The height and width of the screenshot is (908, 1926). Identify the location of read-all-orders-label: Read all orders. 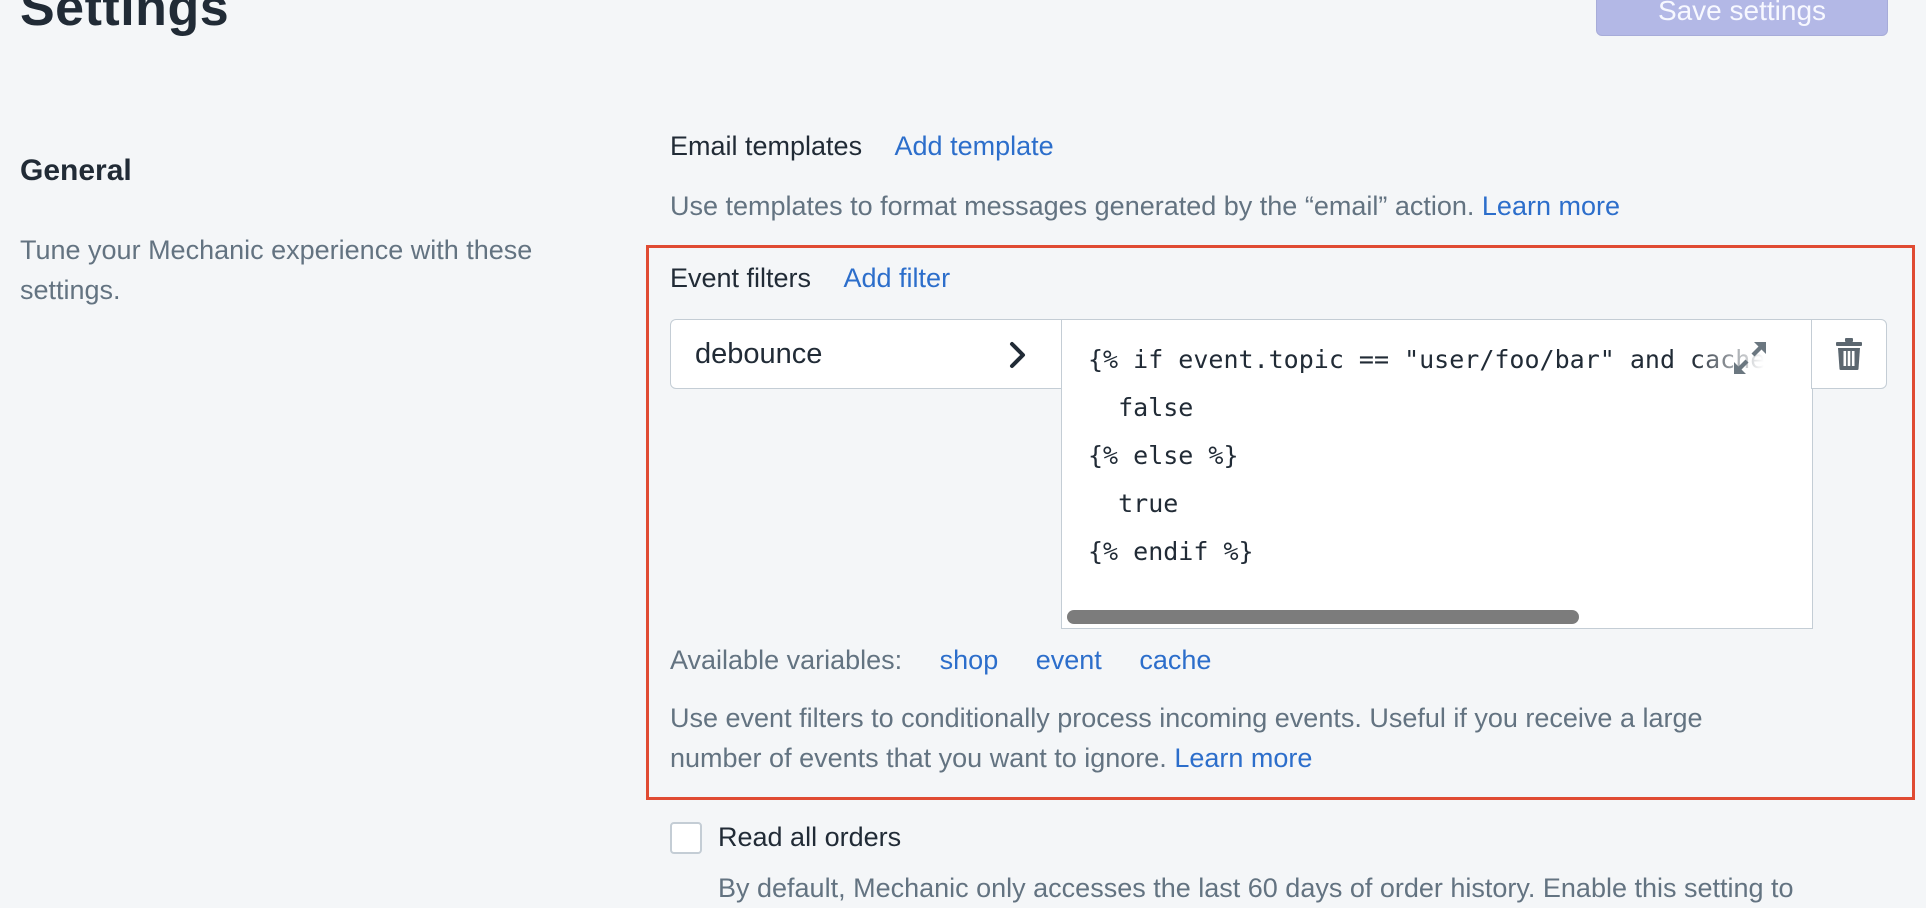
(810, 837).